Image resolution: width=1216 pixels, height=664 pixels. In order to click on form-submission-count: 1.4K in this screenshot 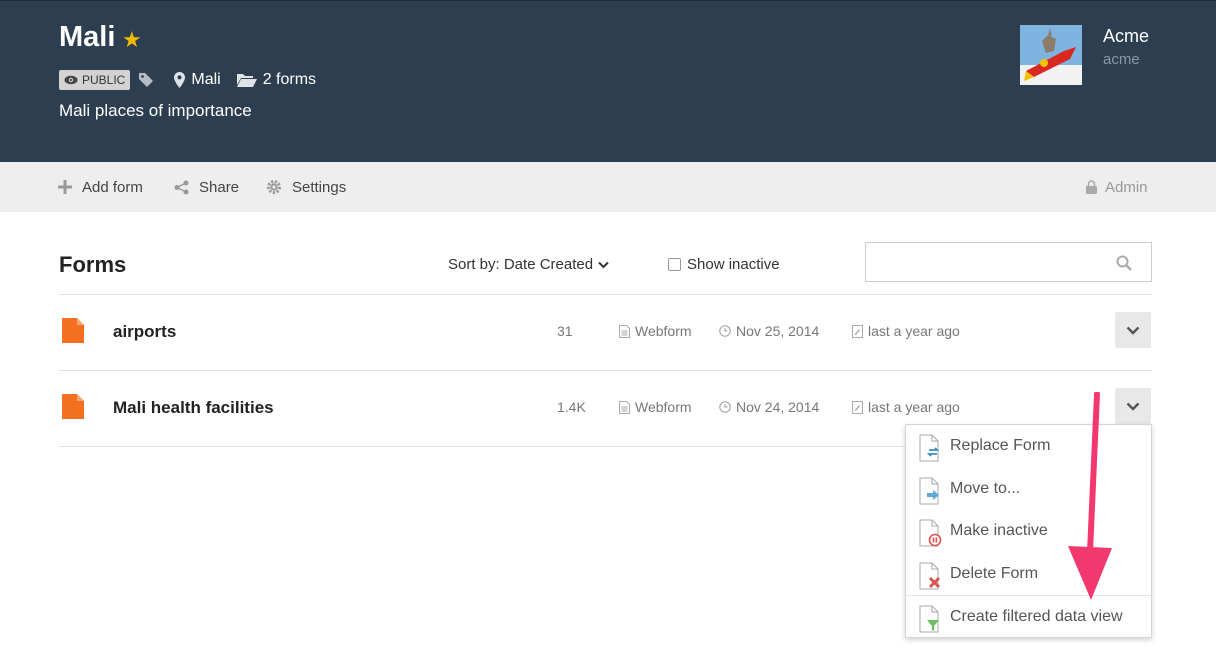, I will do `click(571, 407)`.